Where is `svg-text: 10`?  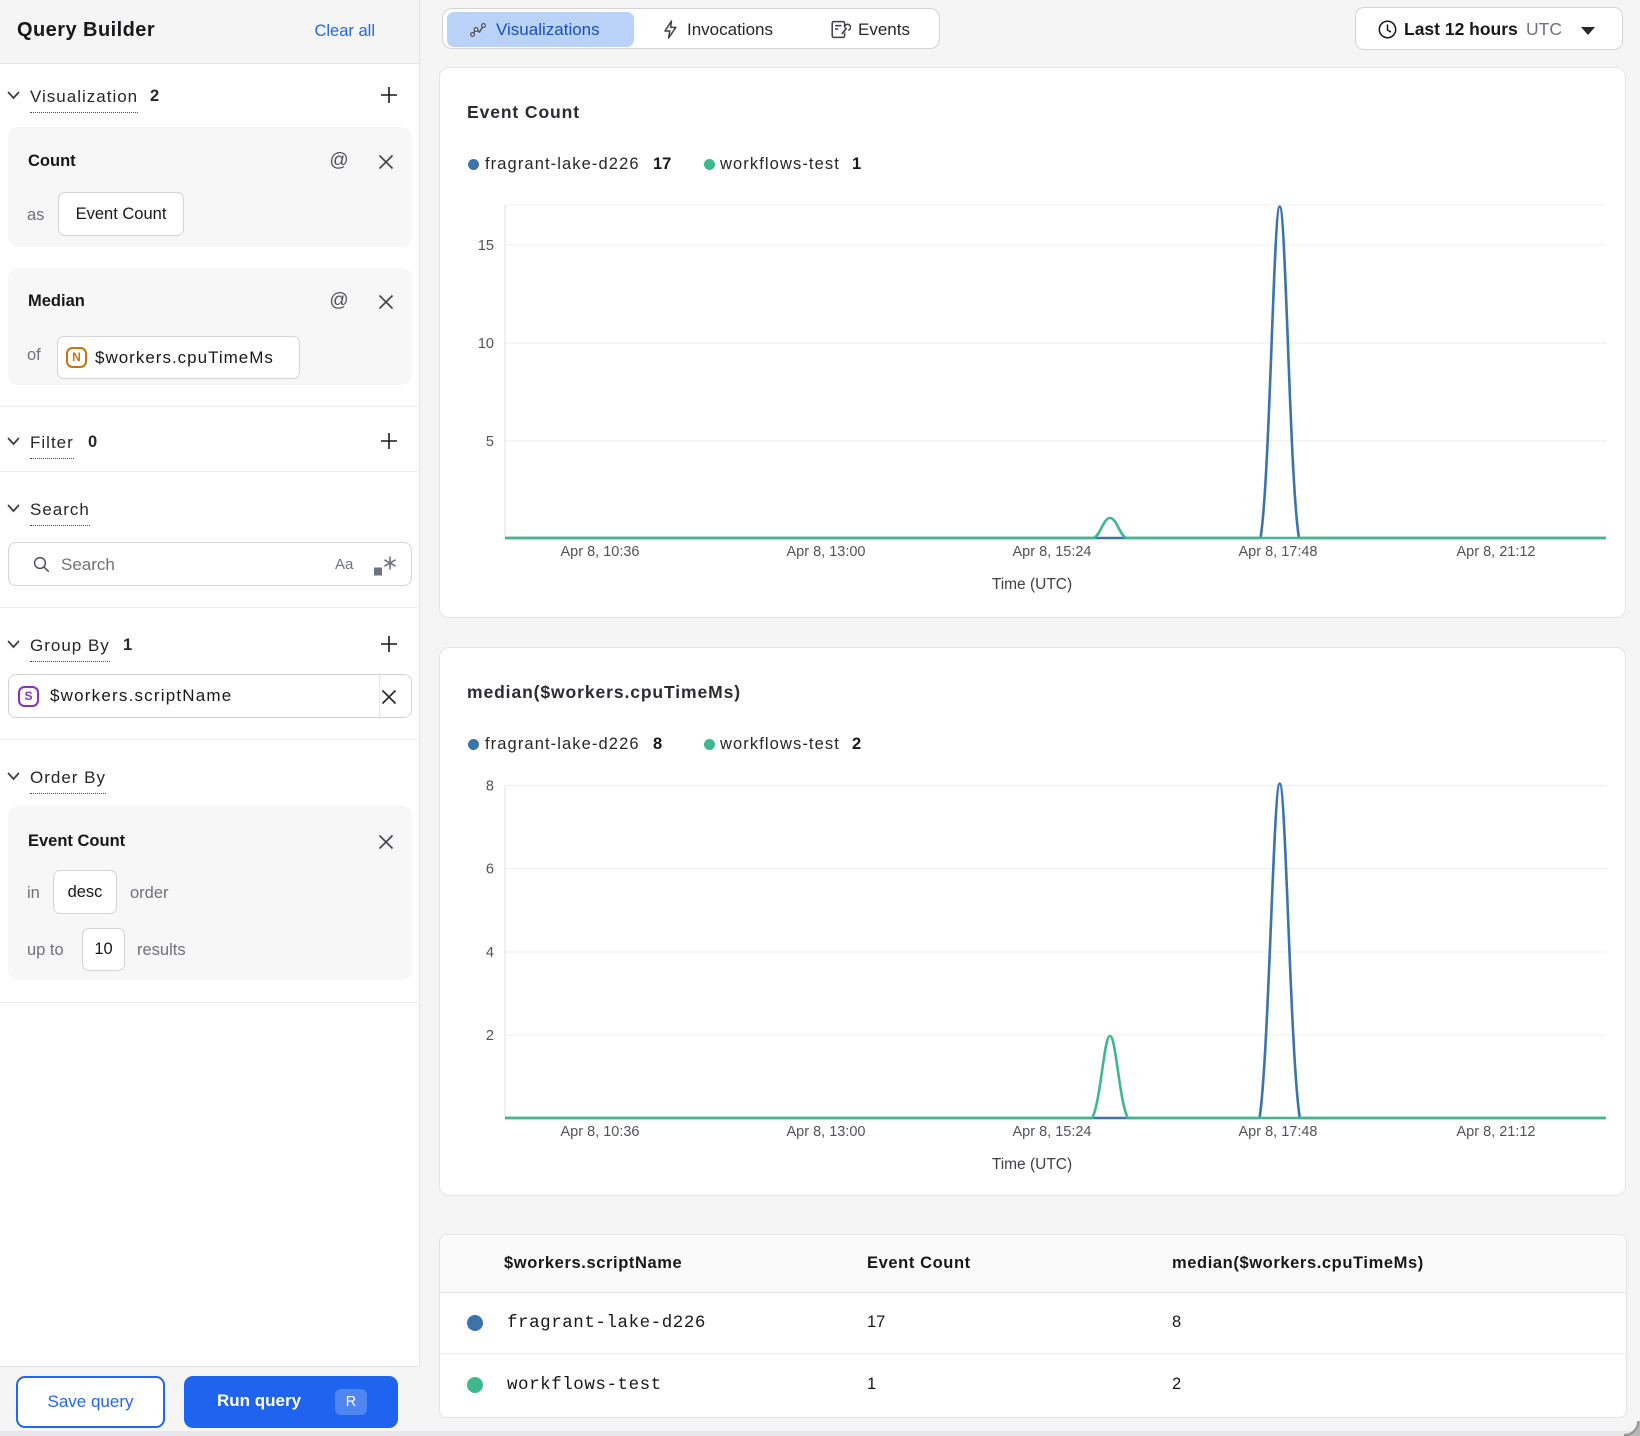 svg-text: 10 is located at coordinates (486, 344).